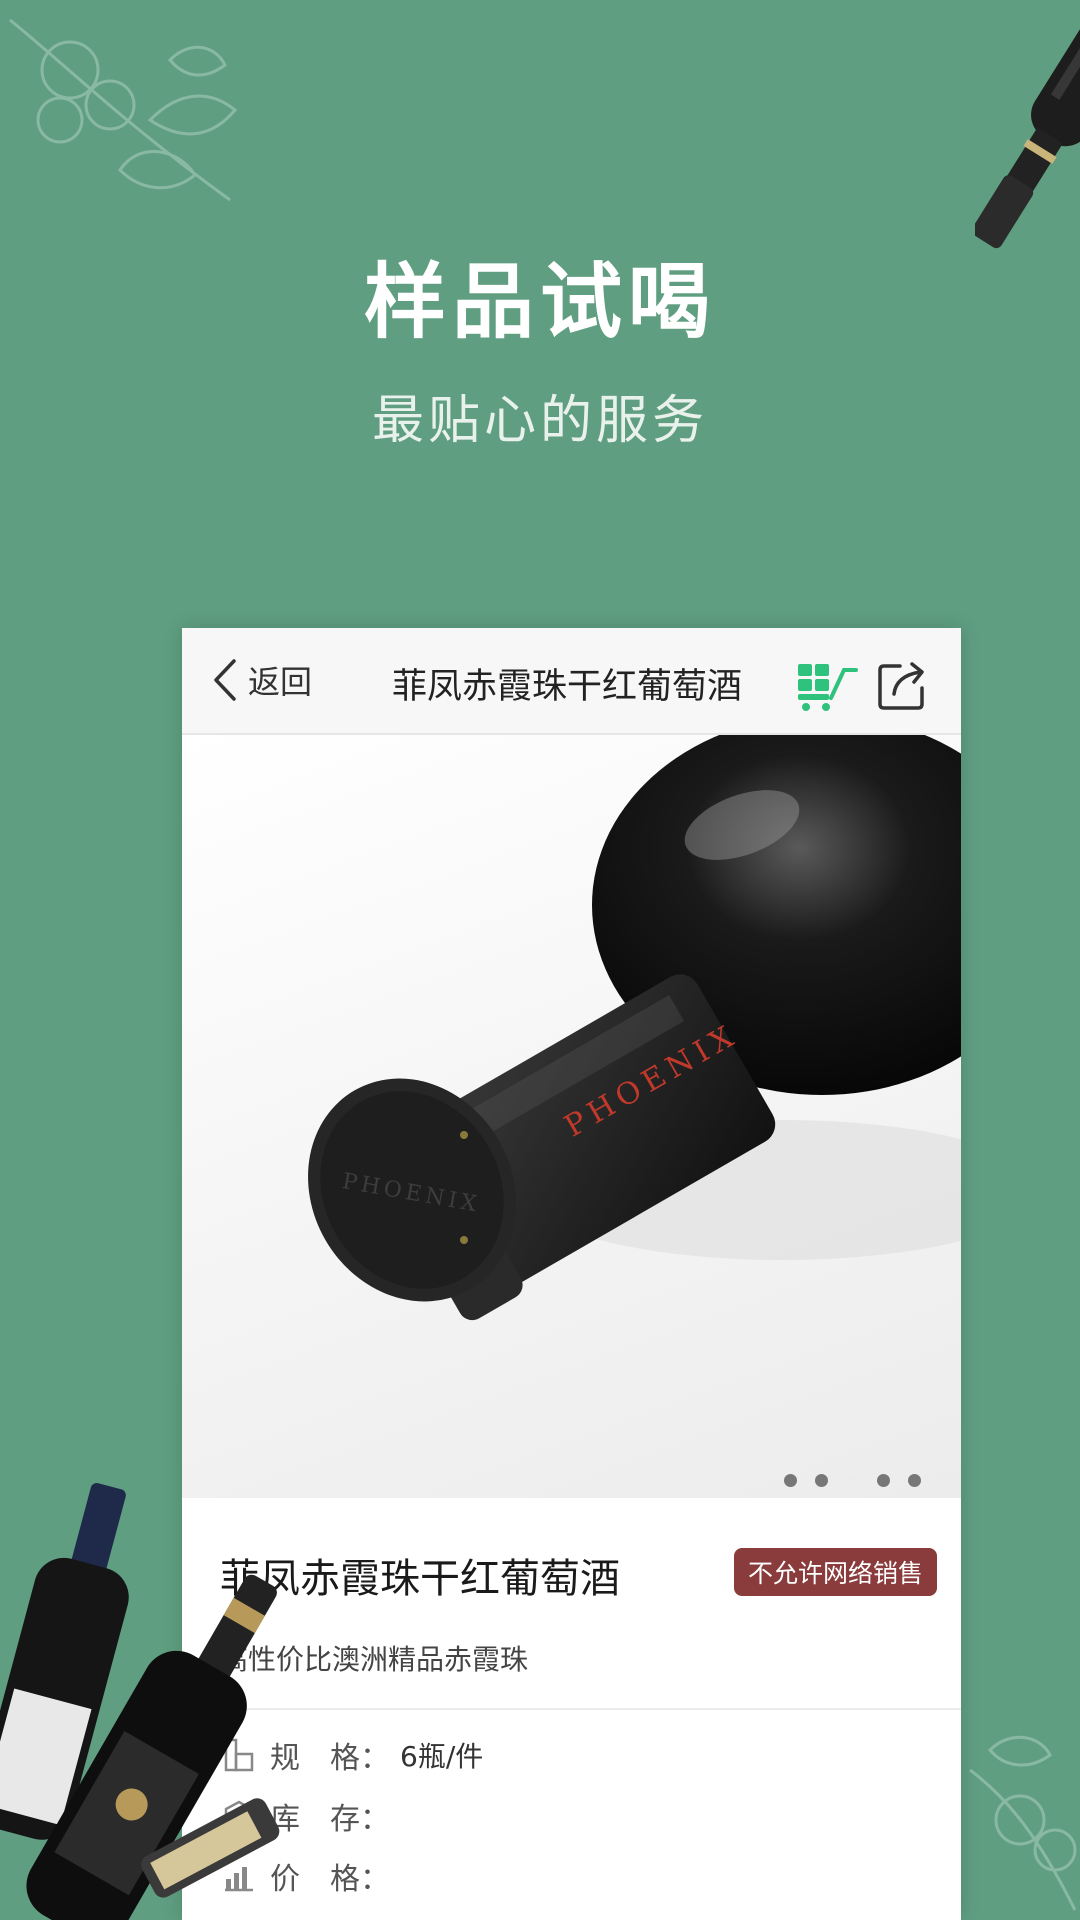 Image resolution: width=1080 pixels, height=1920 pixels. I want to click on pagination-dot-active, so click(852, 1480).